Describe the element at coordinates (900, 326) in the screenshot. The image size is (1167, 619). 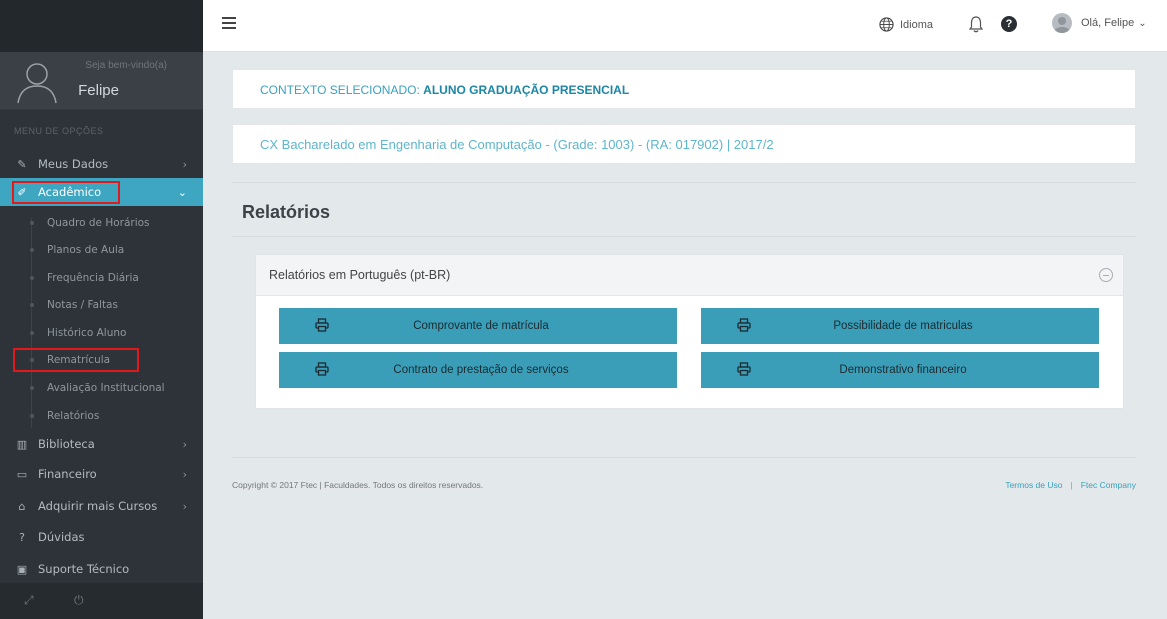
I see `possibilidade-matriculas-button: Possibilidade de matriculas` at that location.